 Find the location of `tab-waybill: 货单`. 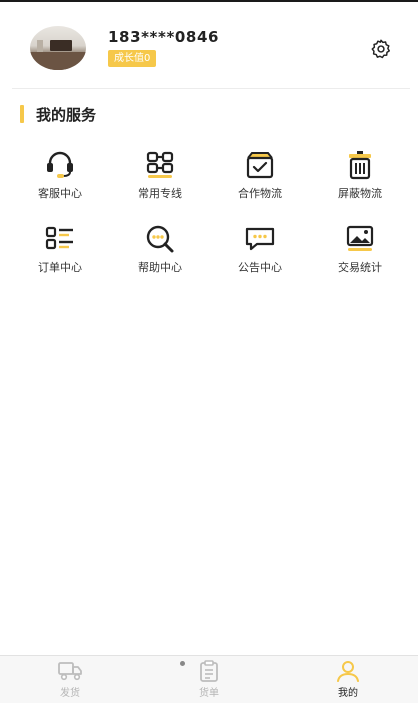

tab-waybill: 货单 is located at coordinates (209, 681).